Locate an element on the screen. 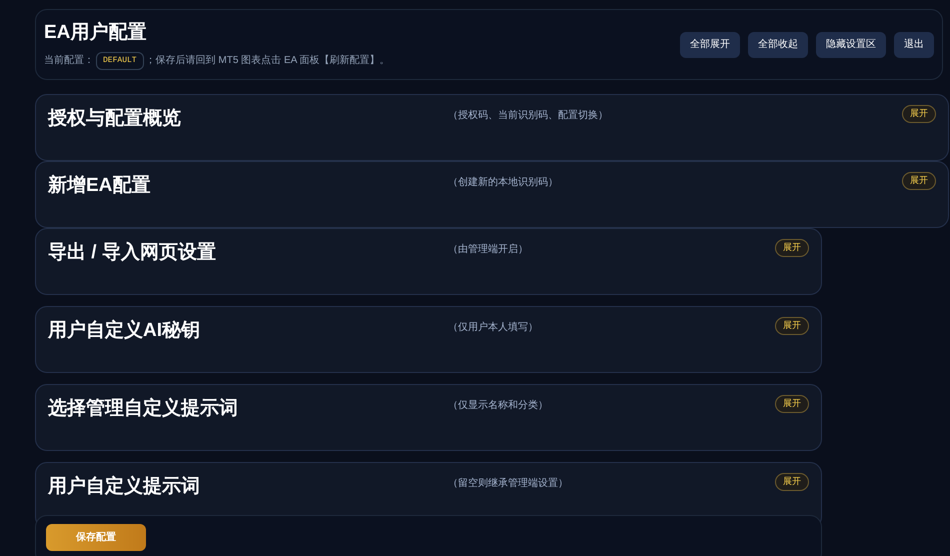 The image size is (950, 556). section-hint: （留空则继承管理端设置） is located at coordinates (508, 483).